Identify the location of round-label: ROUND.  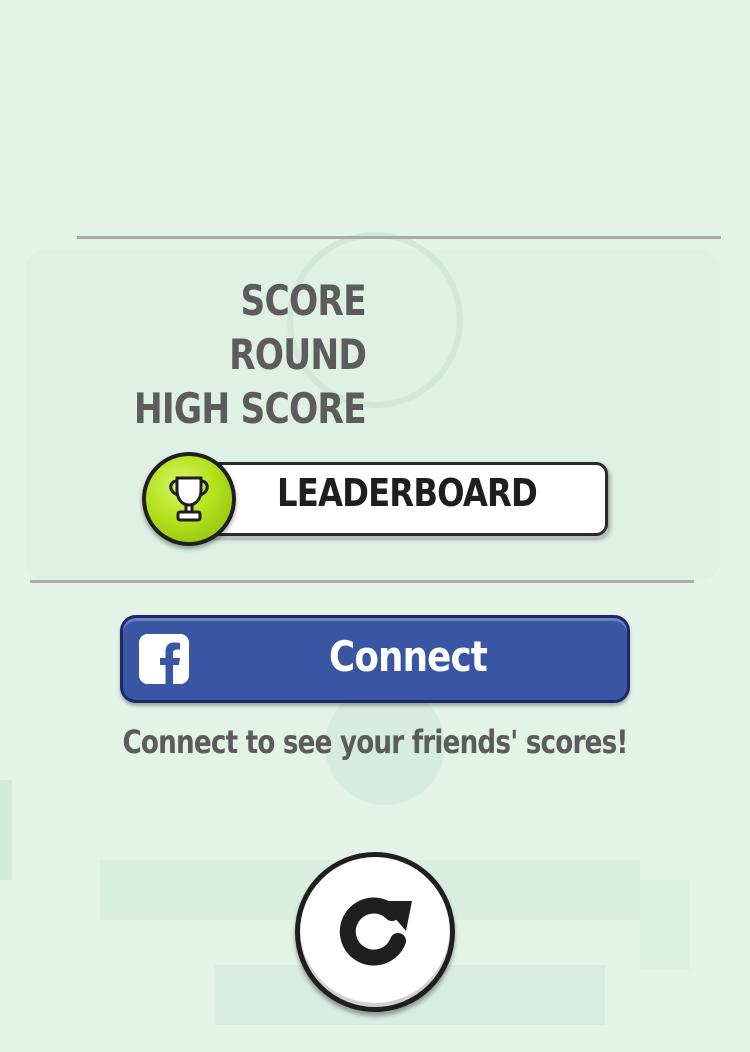
(297, 354).